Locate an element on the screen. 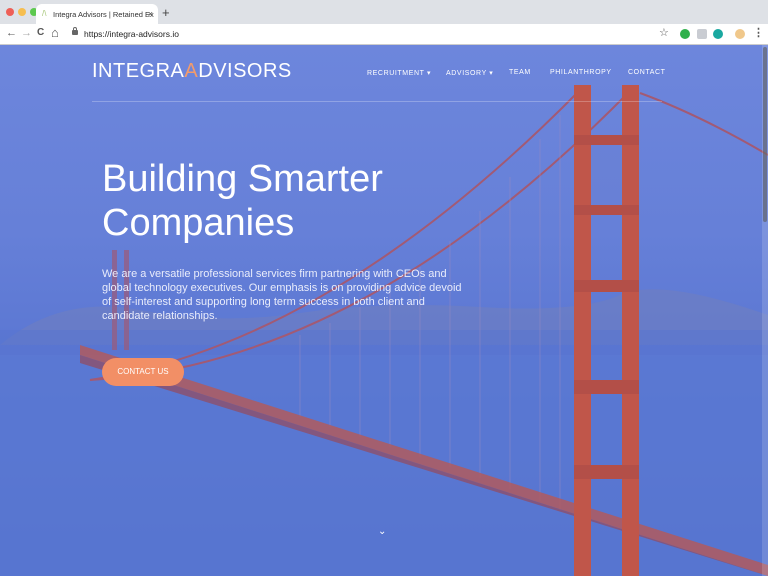  header-divider is located at coordinates (377, 101).